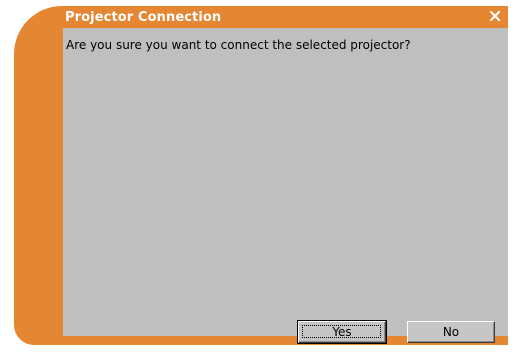  I want to click on close-icon, so click(495, 16).